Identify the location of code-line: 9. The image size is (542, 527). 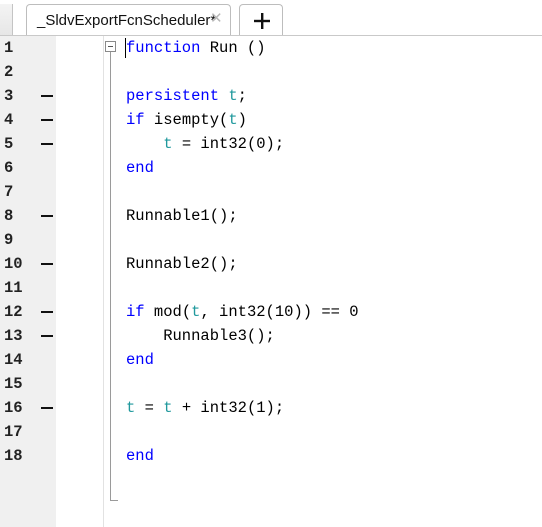
(271, 240).